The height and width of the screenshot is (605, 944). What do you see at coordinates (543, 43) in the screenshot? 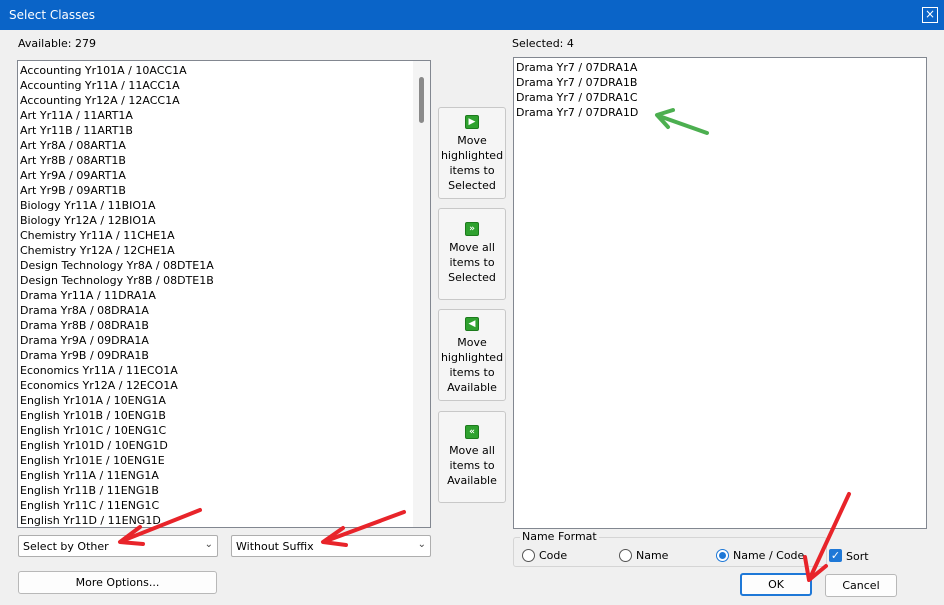
I see `selected-count-label: Selected: 4` at bounding box center [543, 43].